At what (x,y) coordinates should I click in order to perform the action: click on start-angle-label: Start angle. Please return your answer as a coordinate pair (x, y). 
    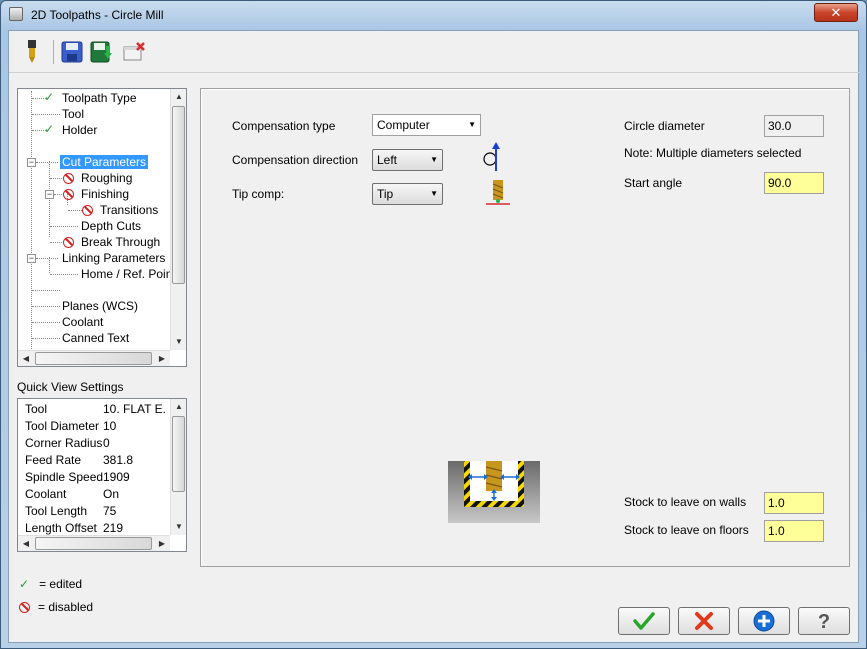
    Looking at the image, I should click on (653, 183).